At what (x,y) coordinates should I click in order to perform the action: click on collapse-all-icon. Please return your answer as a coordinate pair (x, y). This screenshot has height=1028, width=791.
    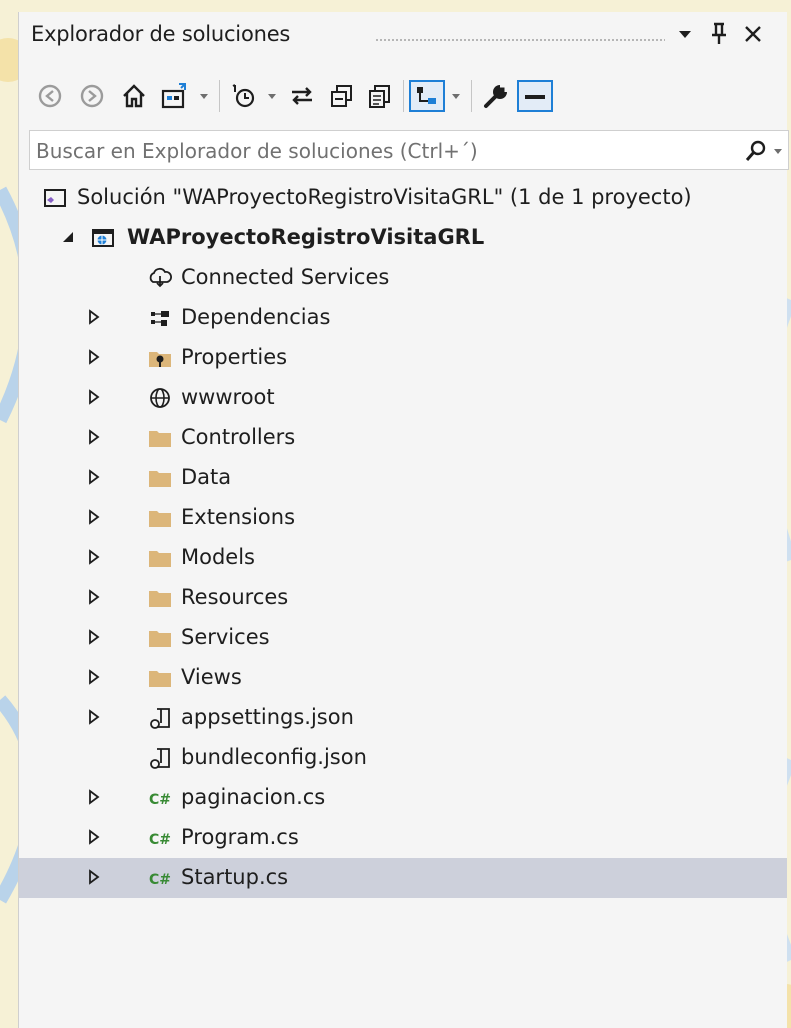
    Looking at the image, I should click on (341, 96).